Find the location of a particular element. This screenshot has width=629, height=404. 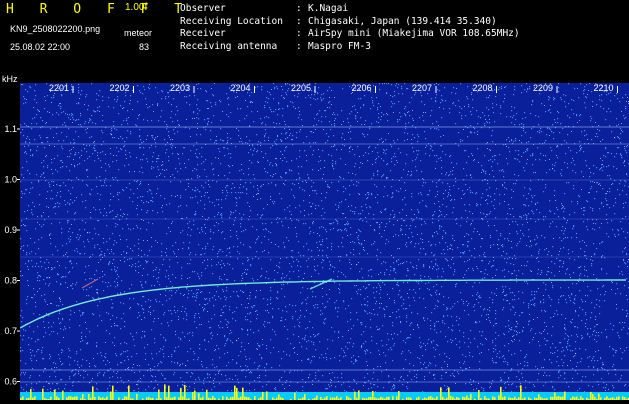

meteor-count: 83 is located at coordinates (144, 47).